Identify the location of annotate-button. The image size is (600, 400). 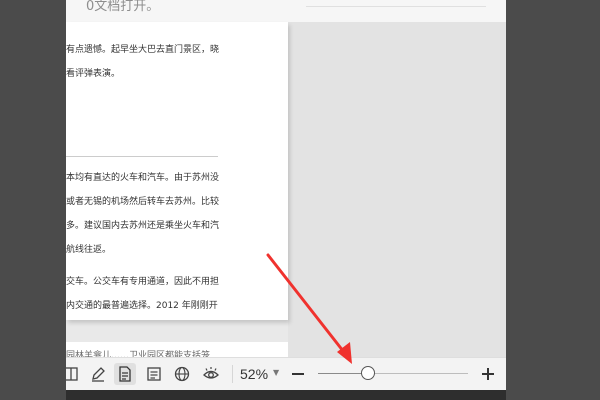
(98, 374).